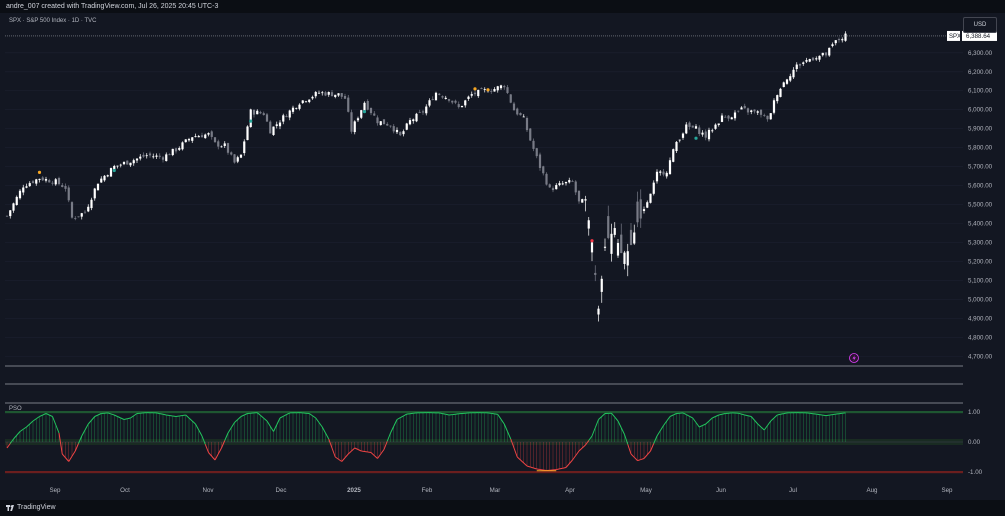 This screenshot has width=1005, height=516. I want to click on price-tick-label: 5,600.00, so click(980, 186).